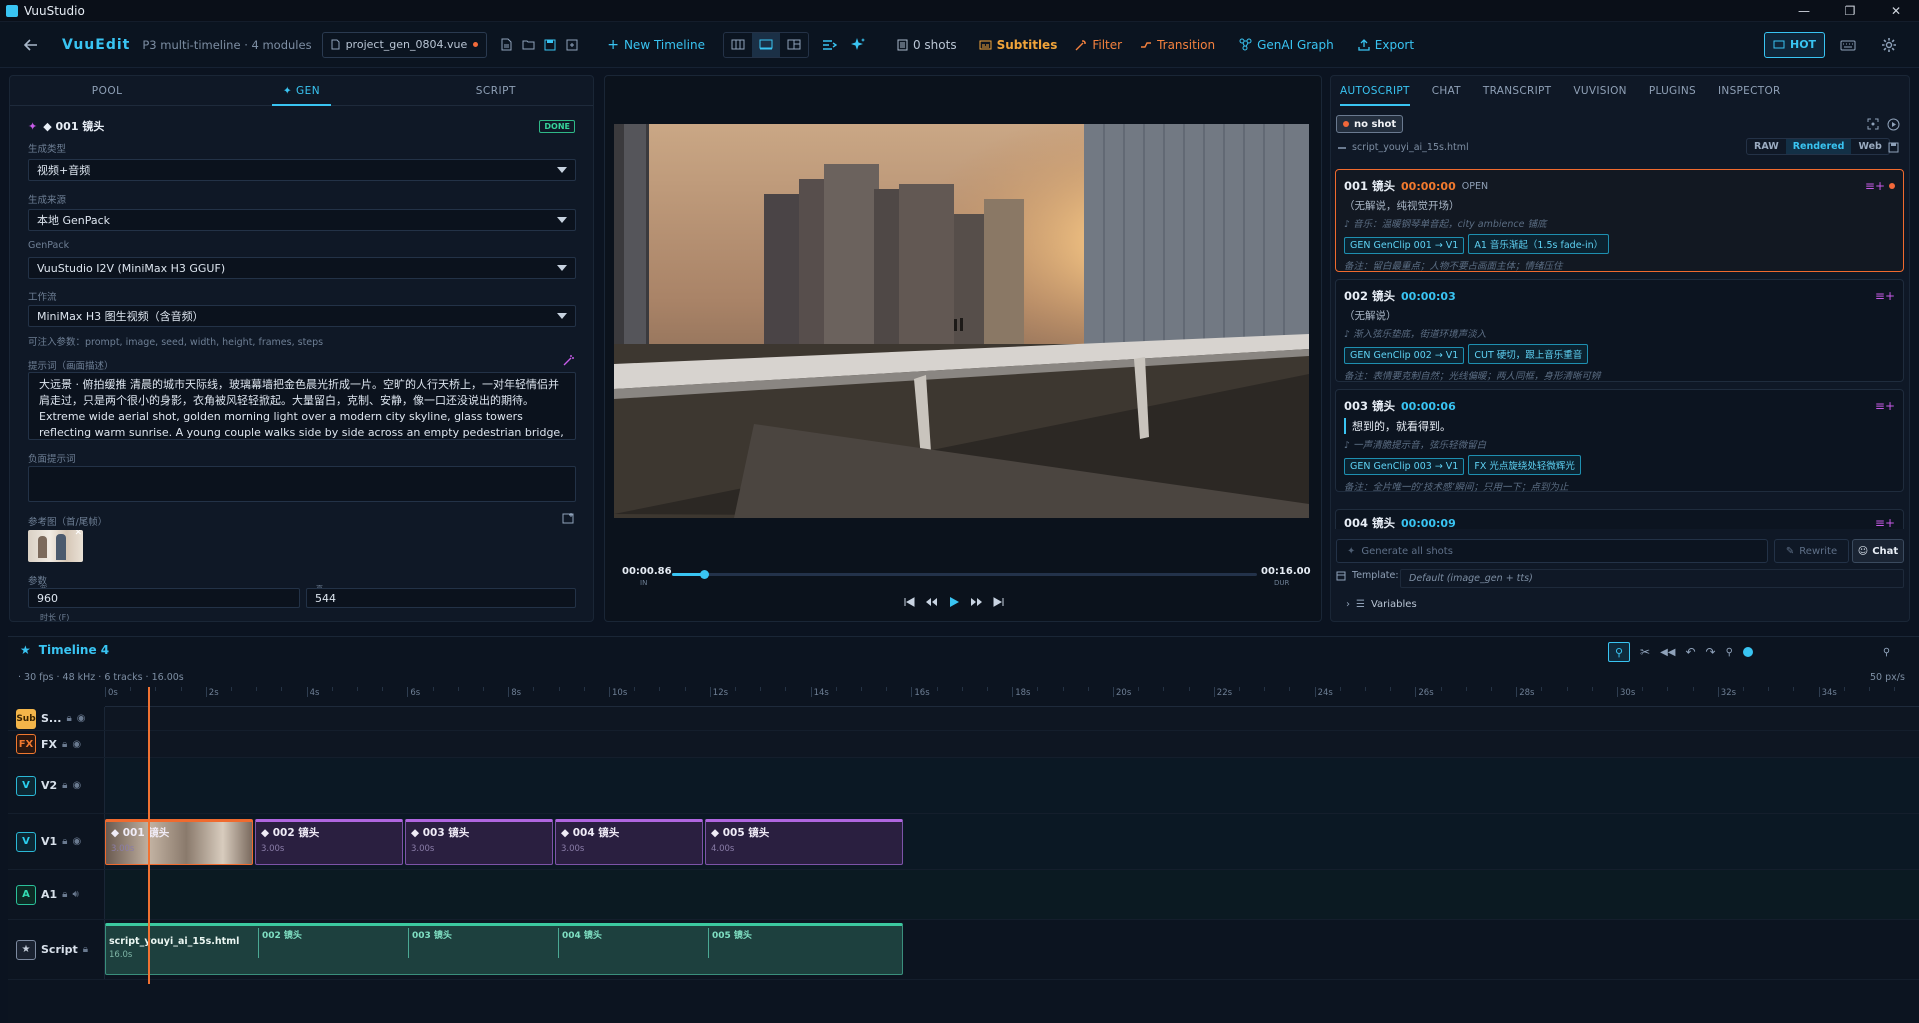 This screenshot has height=1023, width=1919. What do you see at coordinates (1528, 354) in the screenshot?
I see `shot-chip: CUT 硬切，跟上音乐重音` at bounding box center [1528, 354].